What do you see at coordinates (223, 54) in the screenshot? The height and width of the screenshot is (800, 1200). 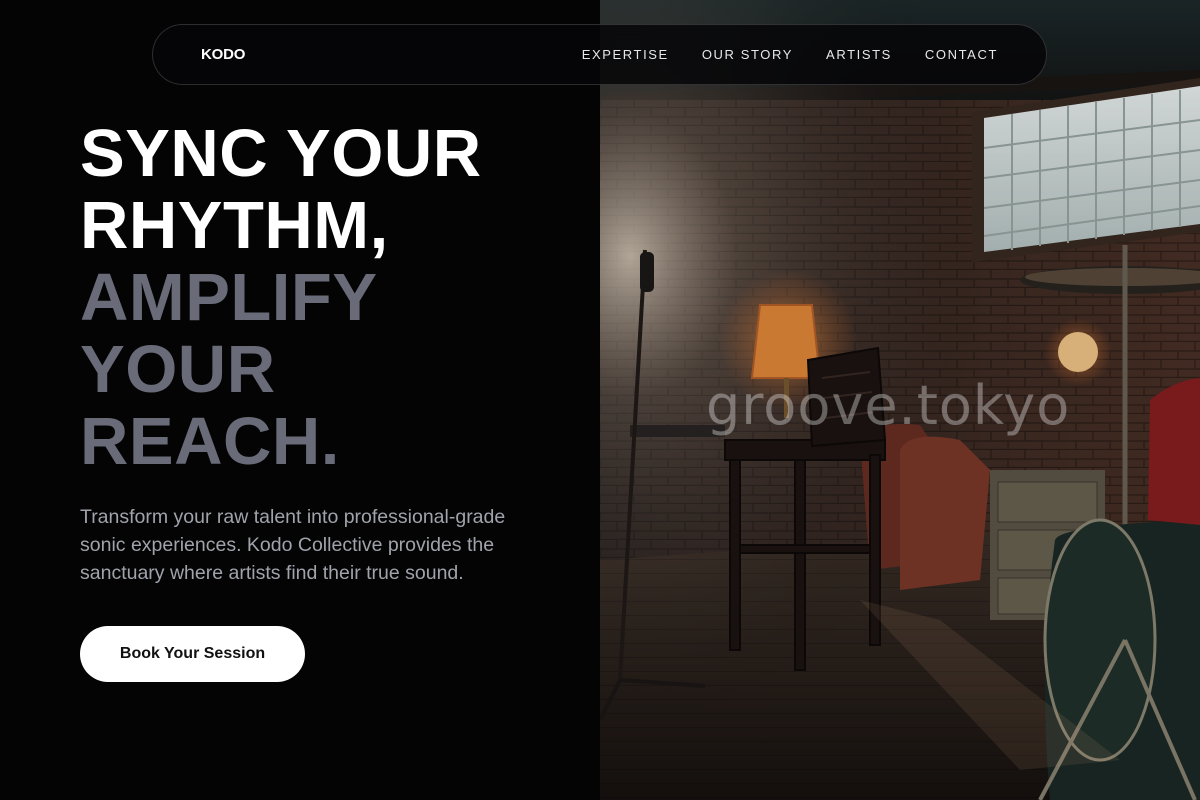 I see `brand-logo: KODO` at bounding box center [223, 54].